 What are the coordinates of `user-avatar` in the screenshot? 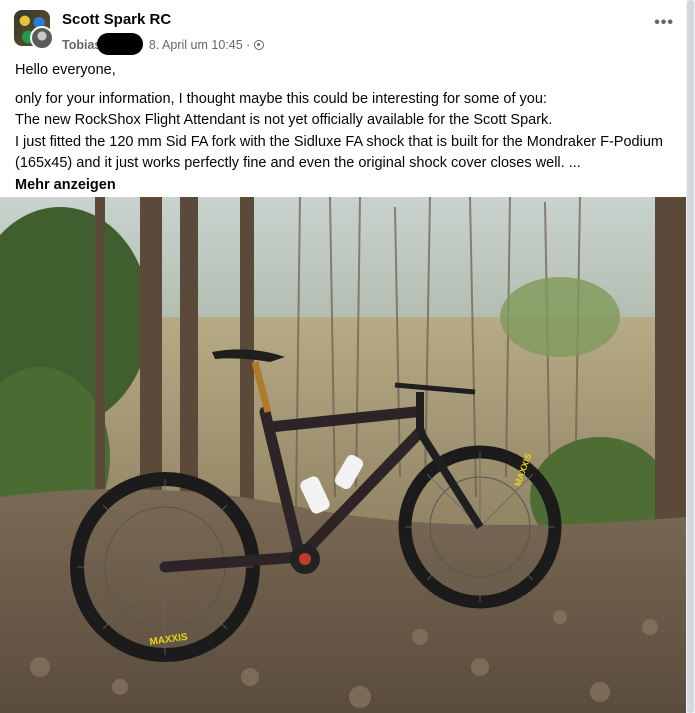 It's located at (42, 38).